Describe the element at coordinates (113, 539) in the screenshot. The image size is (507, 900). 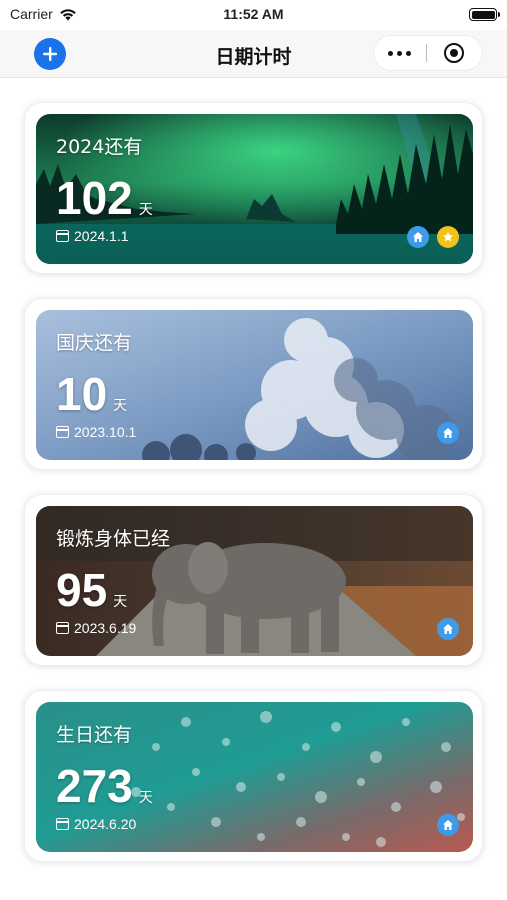
I see `card-title: 锻炼身体已经` at that location.